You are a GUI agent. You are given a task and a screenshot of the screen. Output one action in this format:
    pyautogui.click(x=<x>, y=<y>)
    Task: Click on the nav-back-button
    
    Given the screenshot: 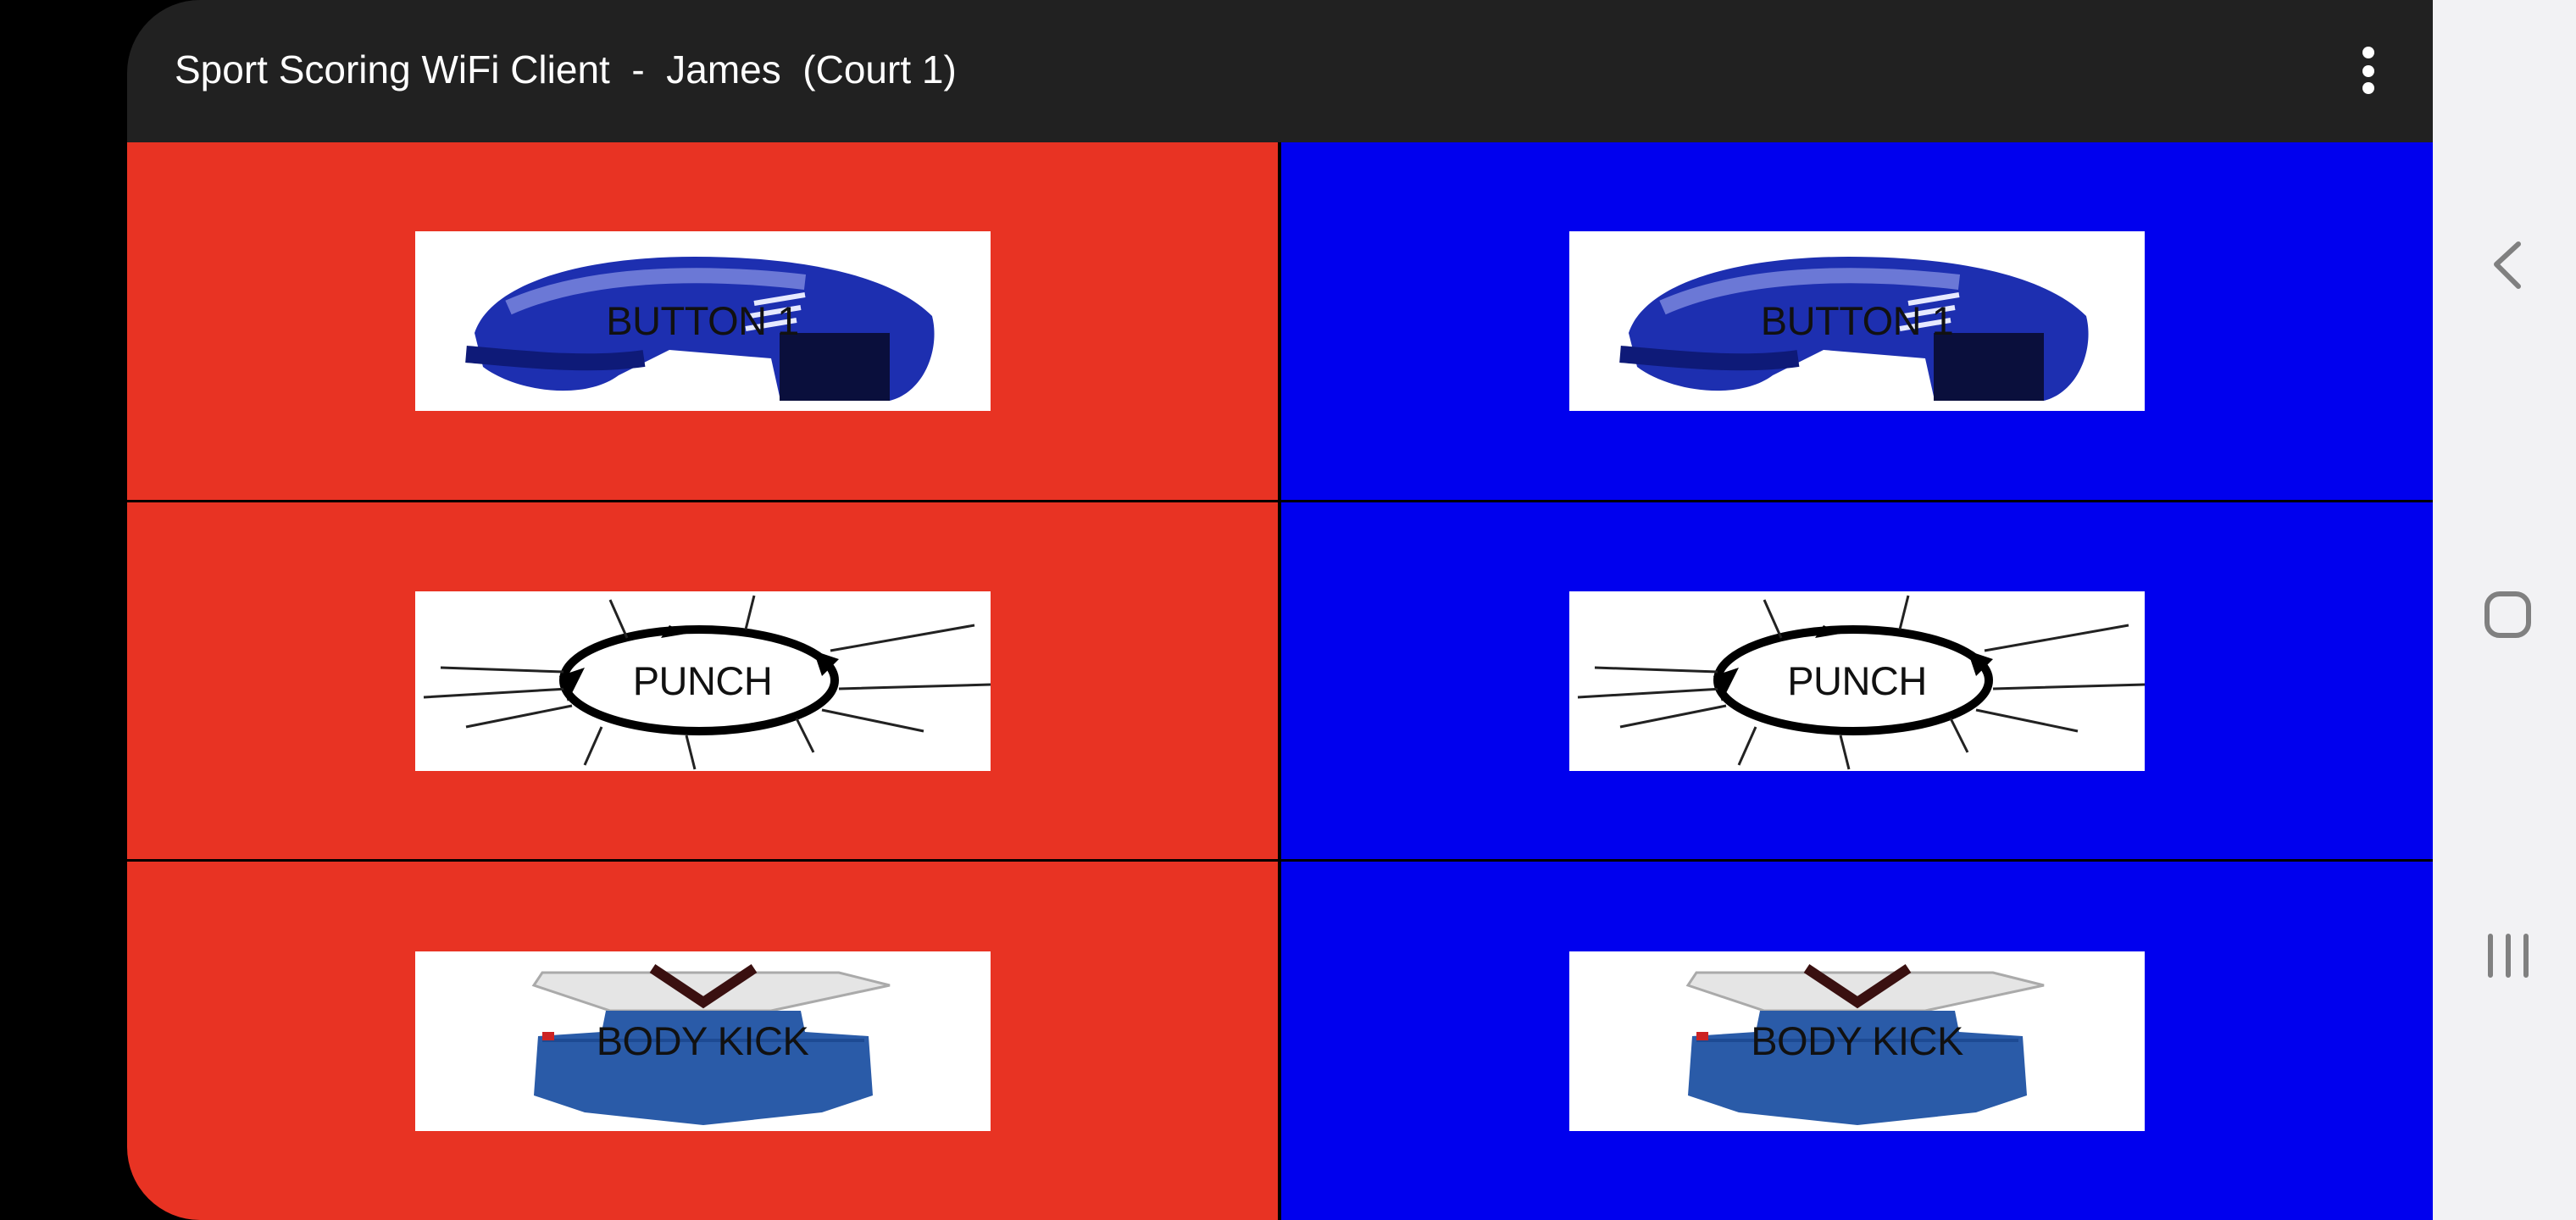 What is the action you would take?
    pyautogui.click(x=2504, y=273)
    